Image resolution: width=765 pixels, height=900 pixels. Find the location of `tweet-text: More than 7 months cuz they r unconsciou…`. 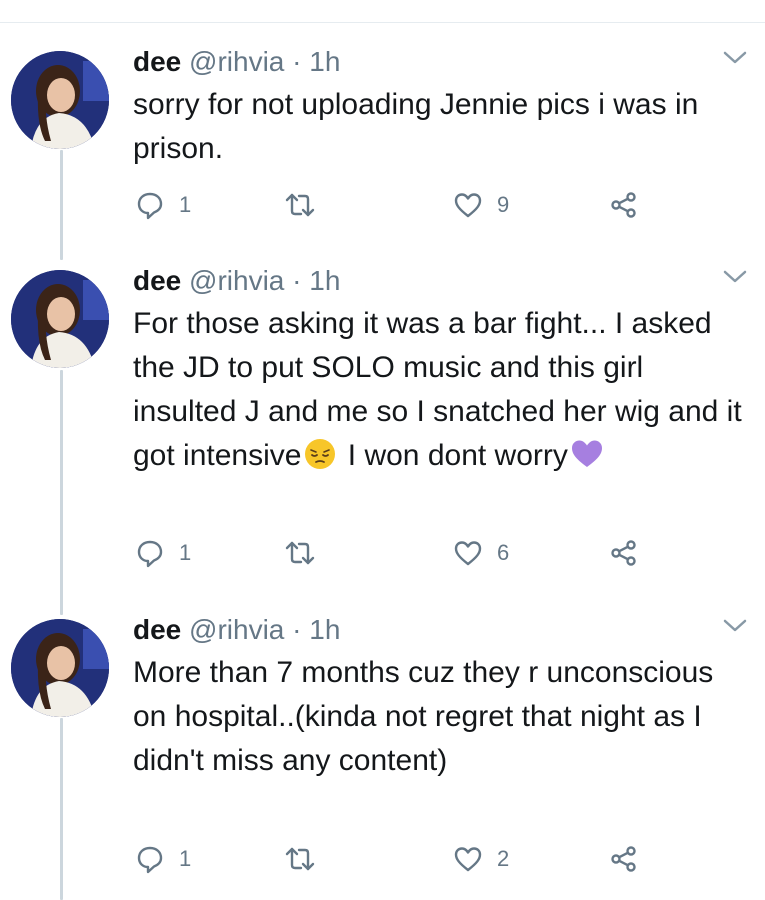

tweet-text: More than 7 months cuz they r unconsciou… is located at coordinates (423, 716).